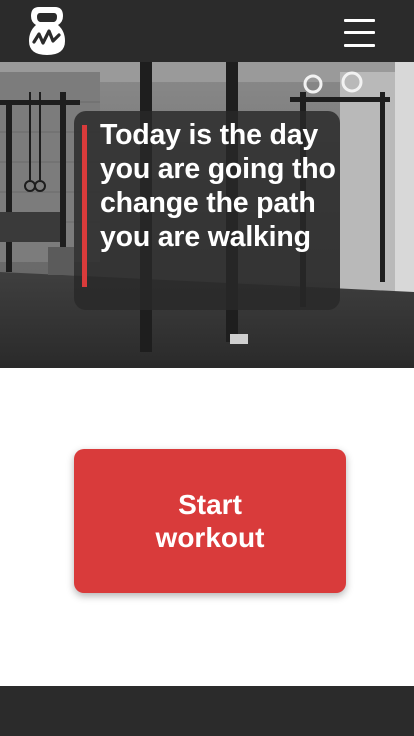 The width and height of the screenshot is (414, 736). I want to click on start-workout-label: Start workout, so click(210, 521).